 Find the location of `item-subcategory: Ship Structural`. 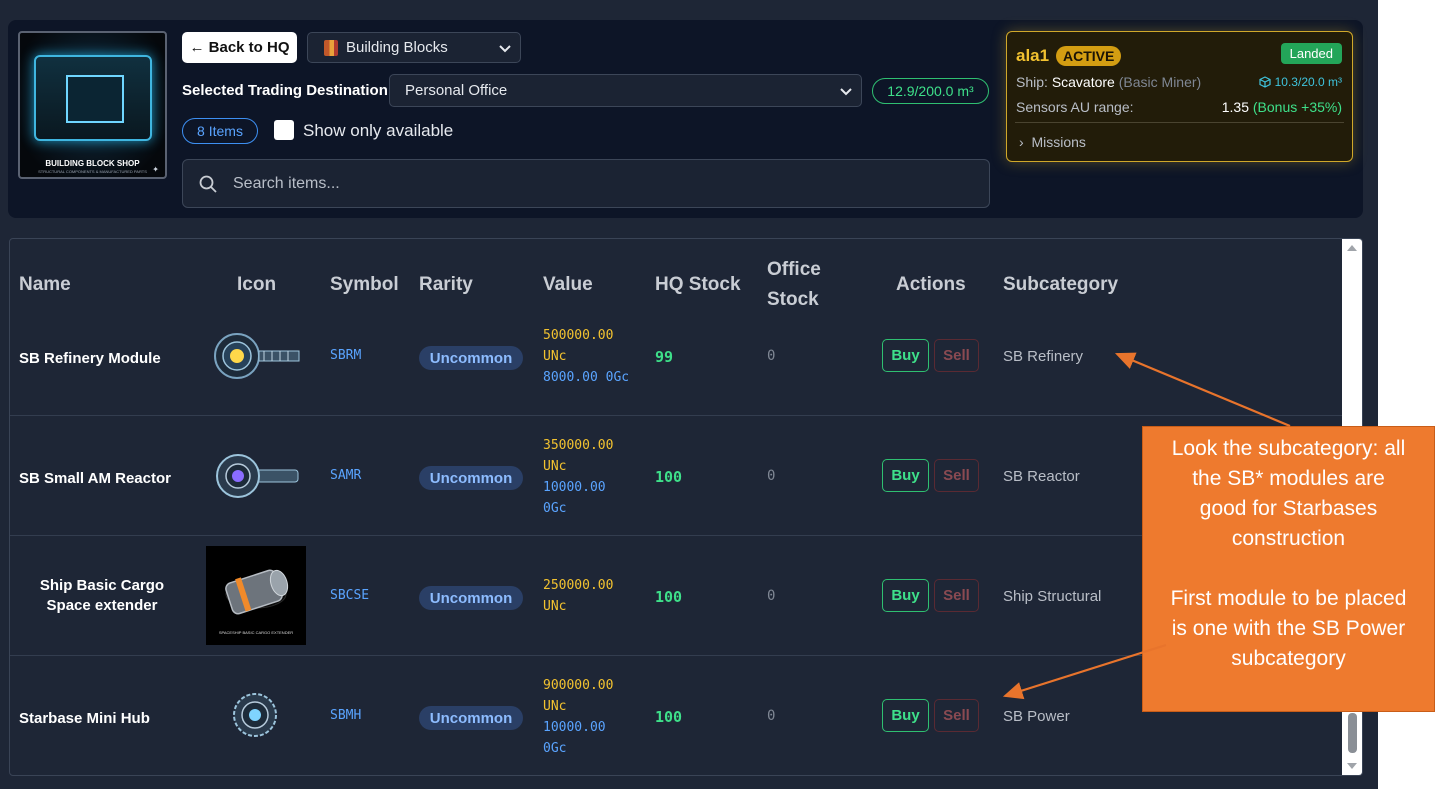

item-subcategory: Ship Structural is located at coordinates (1052, 596).